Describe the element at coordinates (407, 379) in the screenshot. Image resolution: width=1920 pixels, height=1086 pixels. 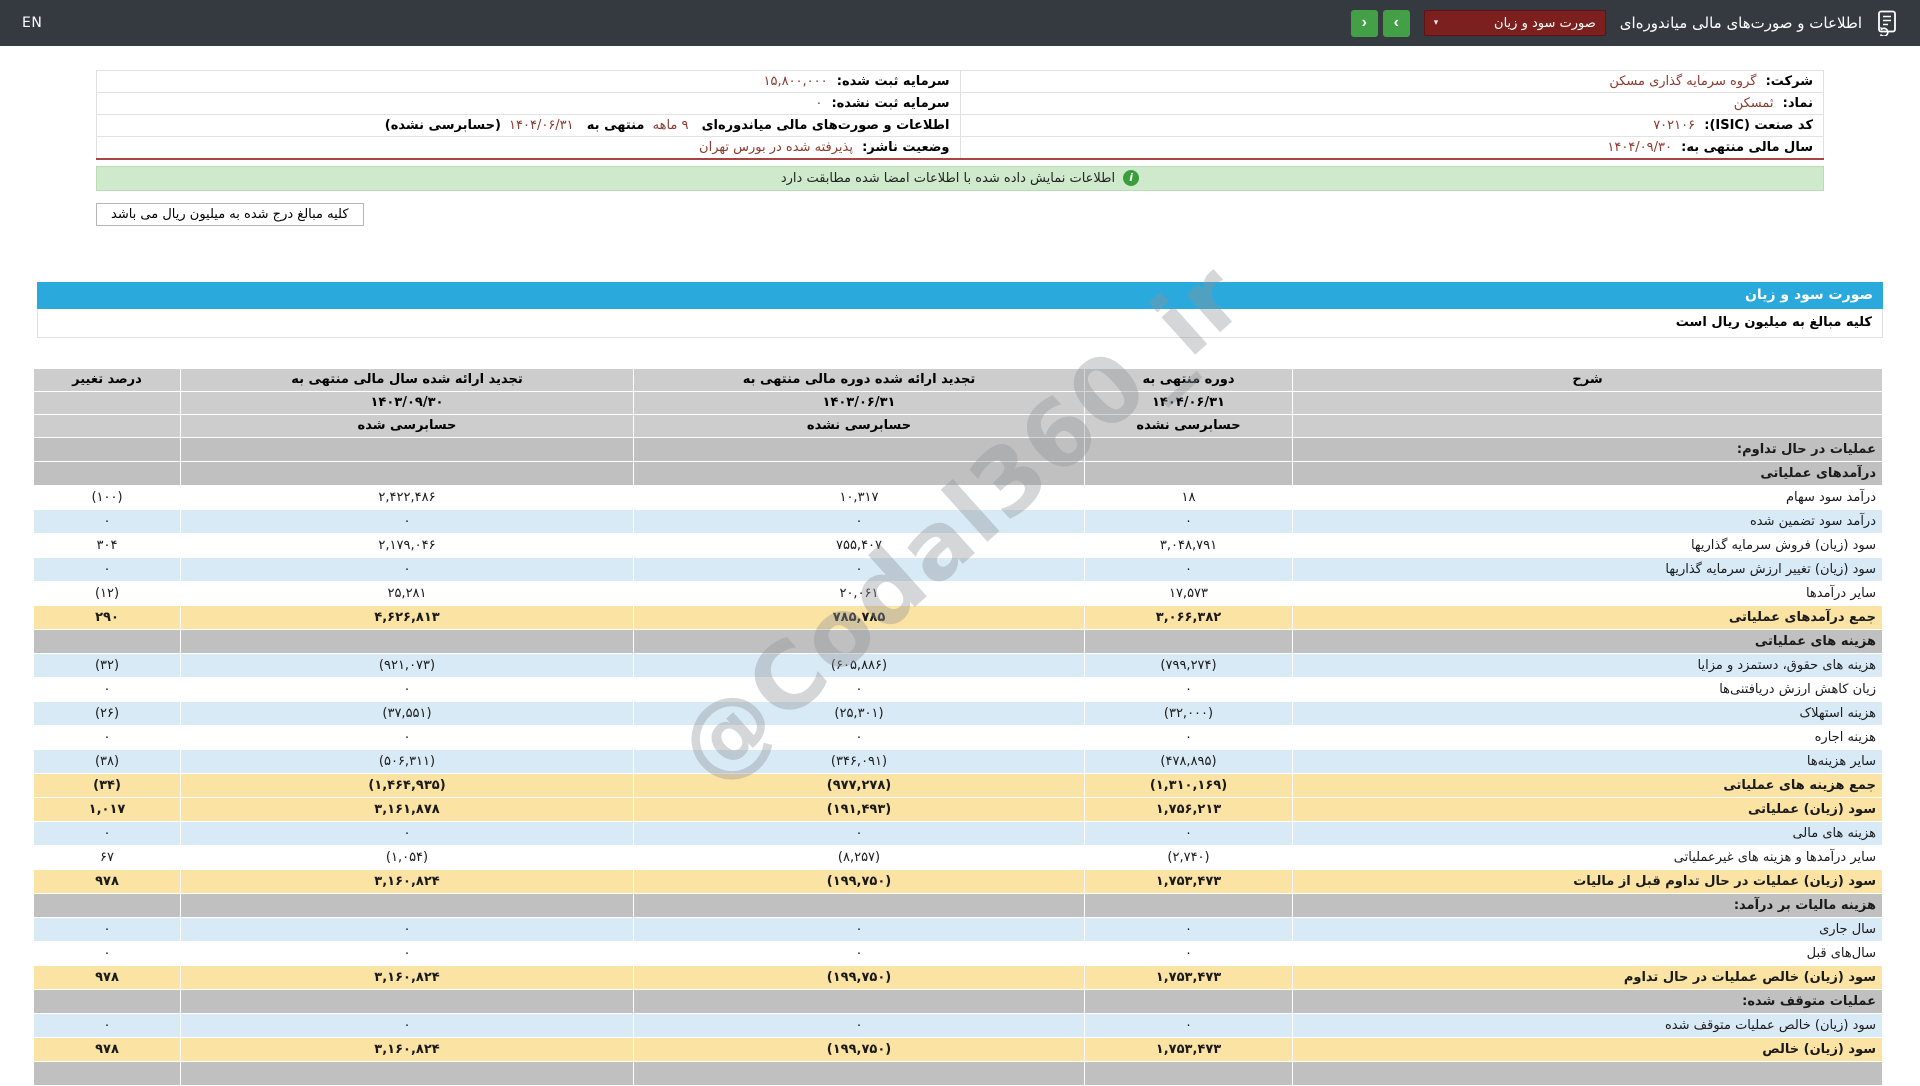
I see `header-restated-year-title: تجدید ارائه شده سال مالی منتهی به` at that location.